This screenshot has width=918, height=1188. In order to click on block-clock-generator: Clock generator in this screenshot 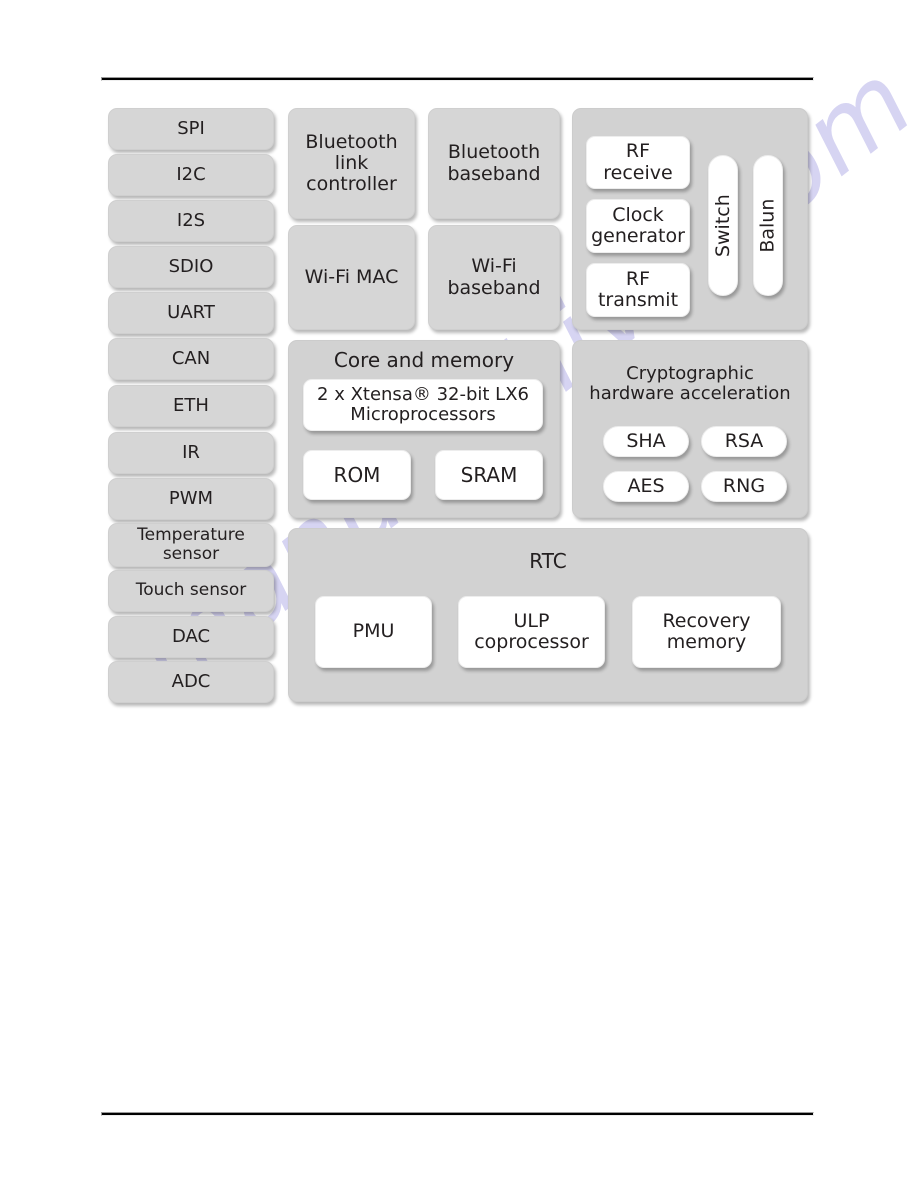, I will do `click(638, 226)`.